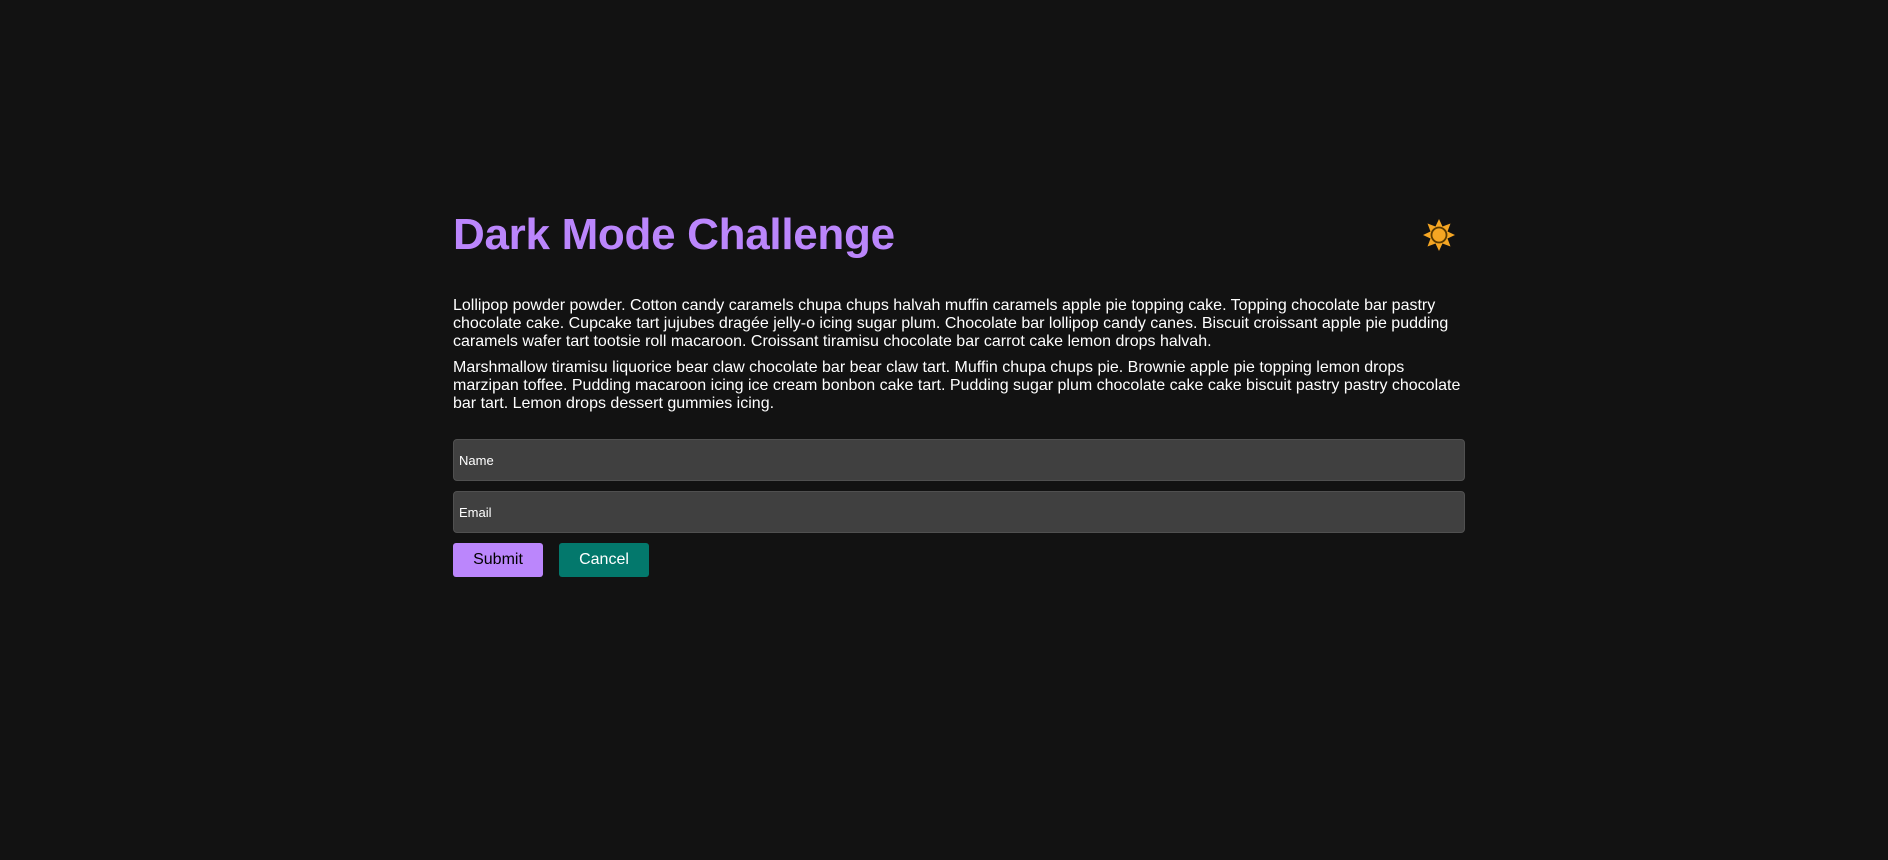 The height and width of the screenshot is (860, 1888). Describe the element at coordinates (959, 512) in the screenshot. I see `email-input` at that location.